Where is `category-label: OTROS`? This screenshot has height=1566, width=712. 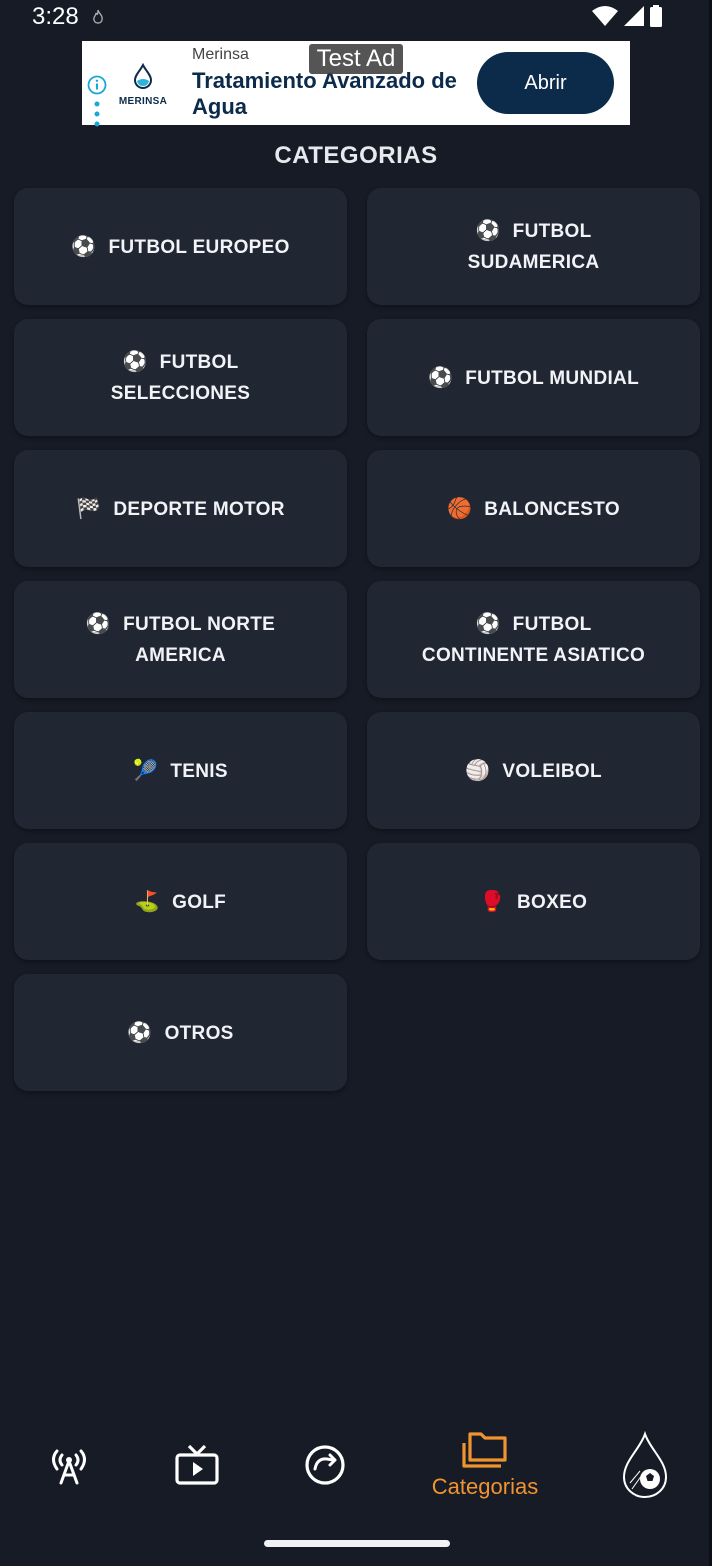 category-label: OTROS is located at coordinates (199, 1033).